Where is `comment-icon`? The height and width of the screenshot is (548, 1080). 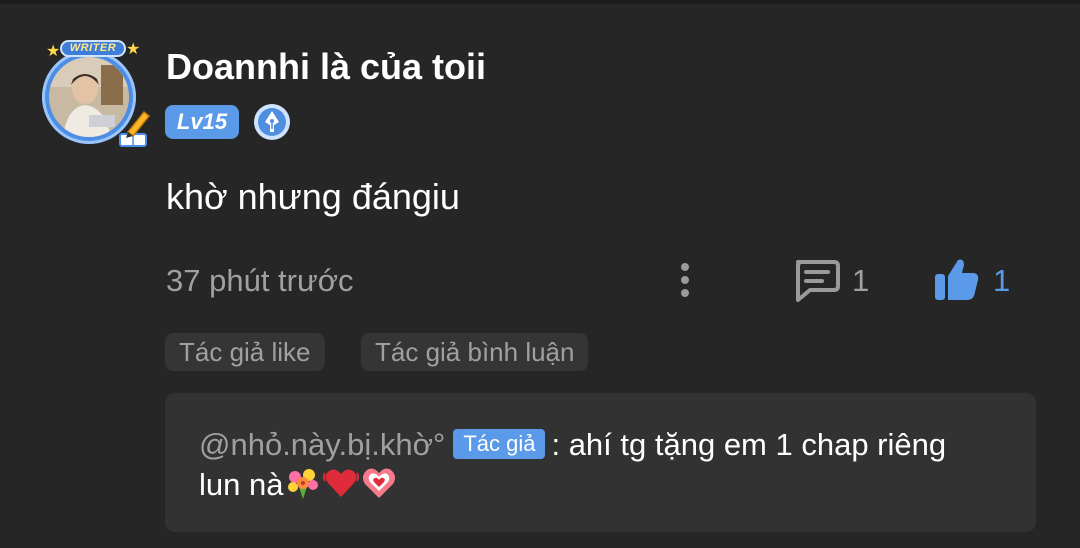
comment-icon is located at coordinates (816, 280).